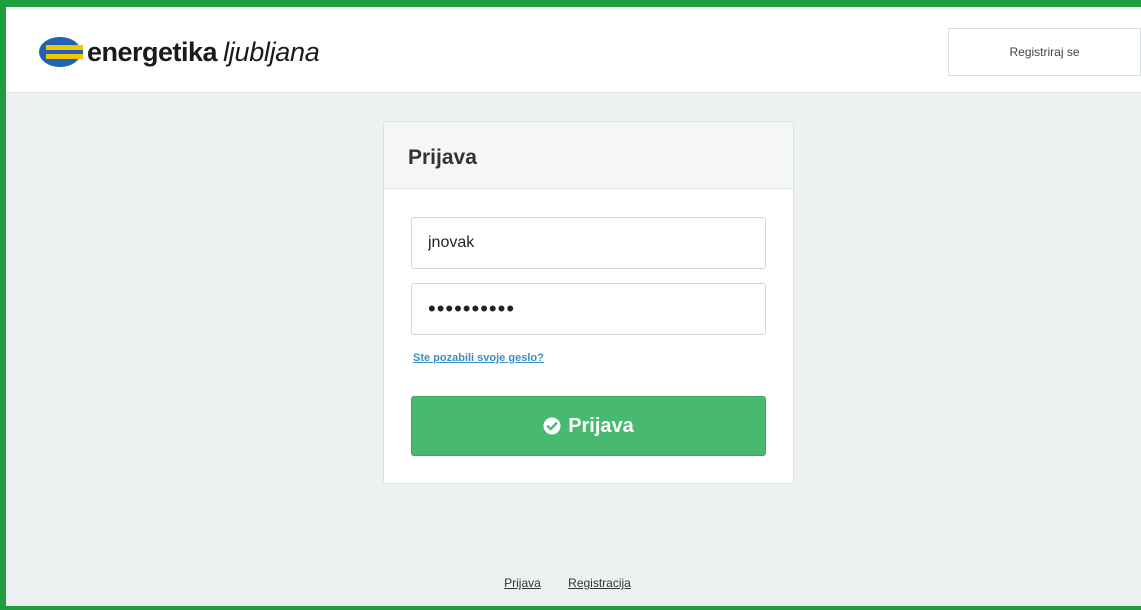  Describe the element at coordinates (588, 155) in the screenshot. I see `login-panel-header: Prijava` at that location.